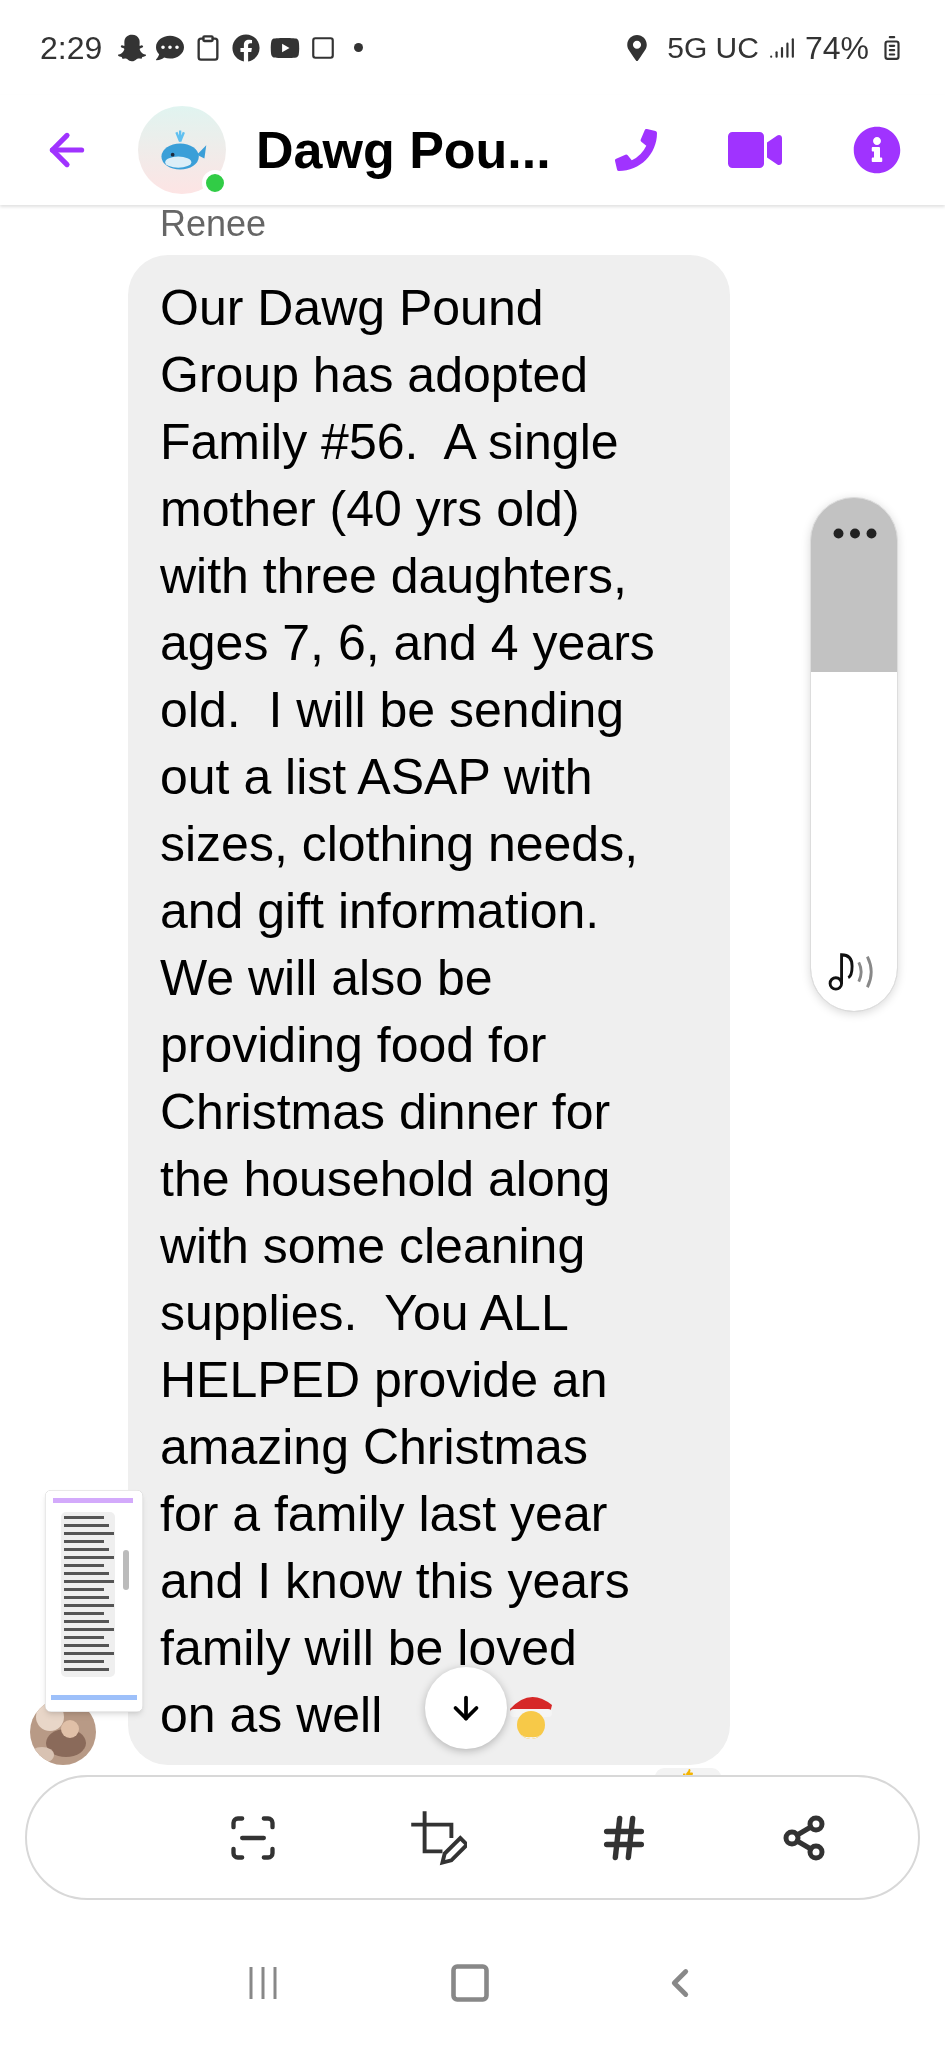 The width and height of the screenshot is (945, 2048). What do you see at coordinates (385, 1179) in the screenshot?
I see `message-line: the household along` at bounding box center [385, 1179].